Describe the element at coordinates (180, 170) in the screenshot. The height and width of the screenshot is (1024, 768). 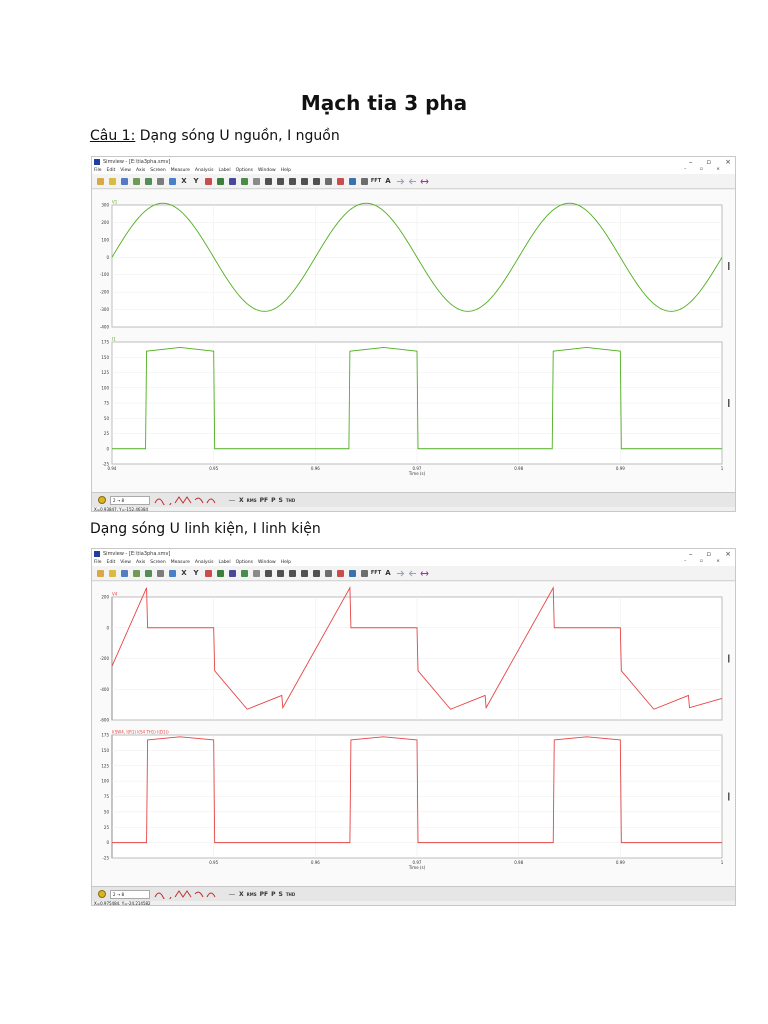
I see `menu-measure: Measure` at that location.